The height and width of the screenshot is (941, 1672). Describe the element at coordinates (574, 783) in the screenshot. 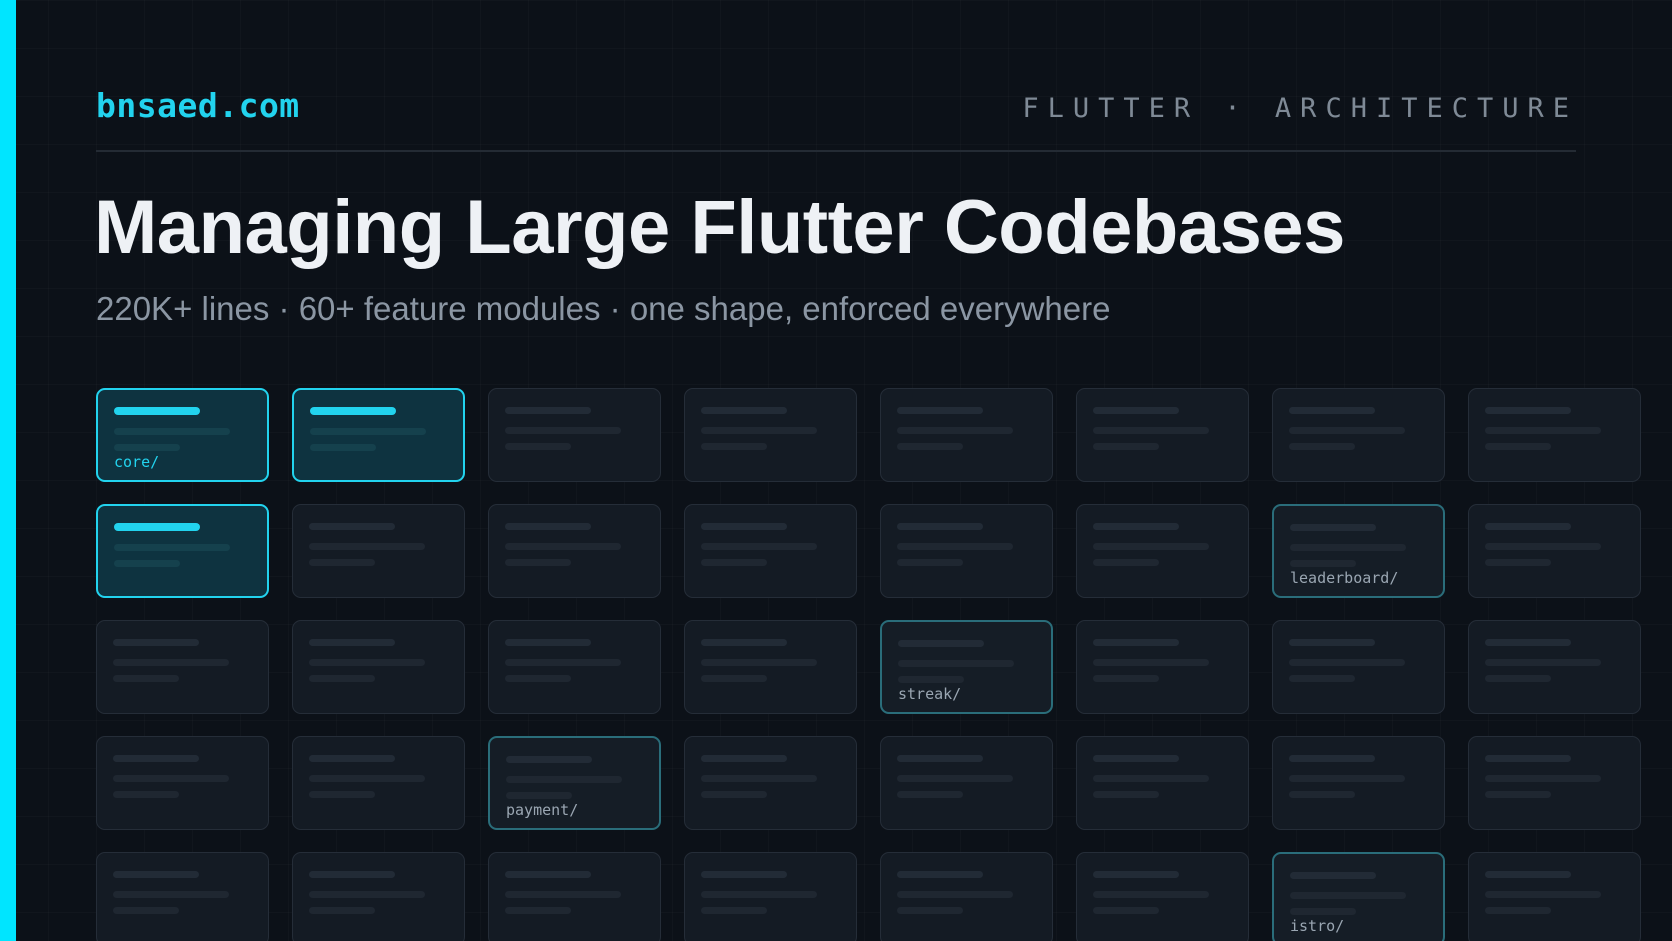

I see `module-card-payment: payment/` at that location.